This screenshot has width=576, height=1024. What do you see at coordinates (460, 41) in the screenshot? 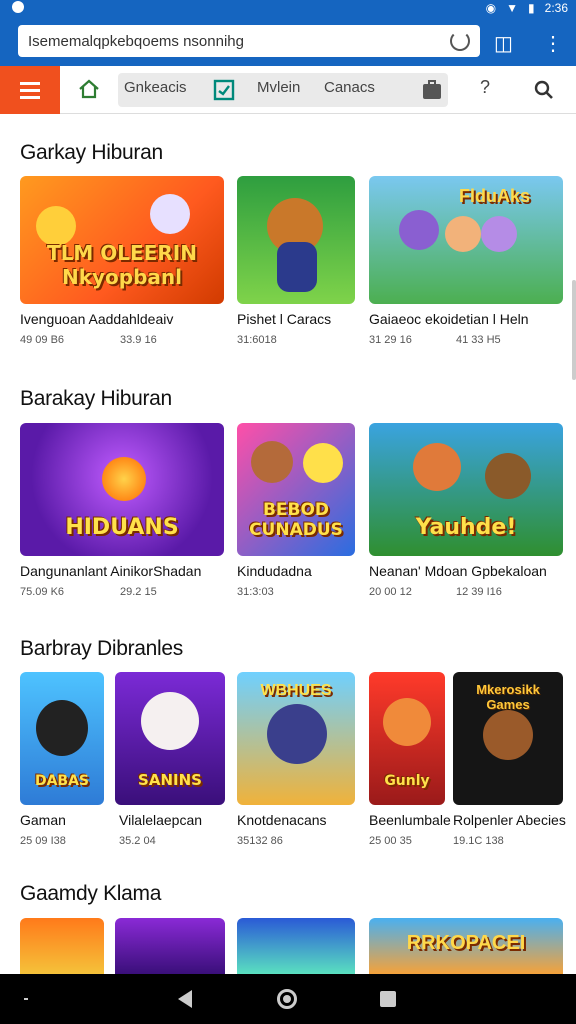
I see `reload-icon` at bounding box center [460, 41].